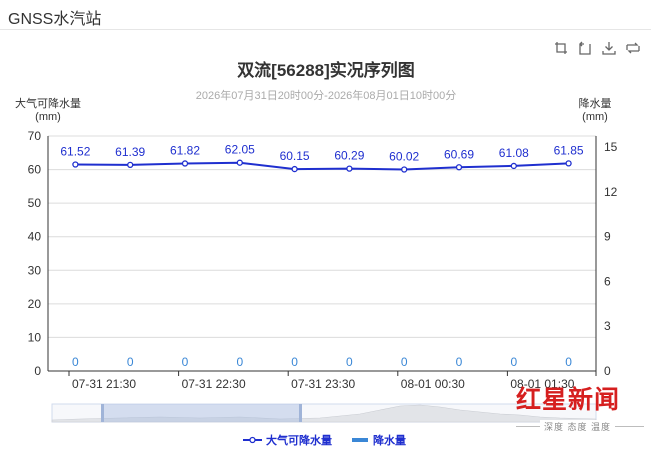 The width and height of the screenshot is (651, 450). Describe the element at coordinates (299, 440) in the screenshot. I see `legend-label-pwv: 大气可降水量` at that location.